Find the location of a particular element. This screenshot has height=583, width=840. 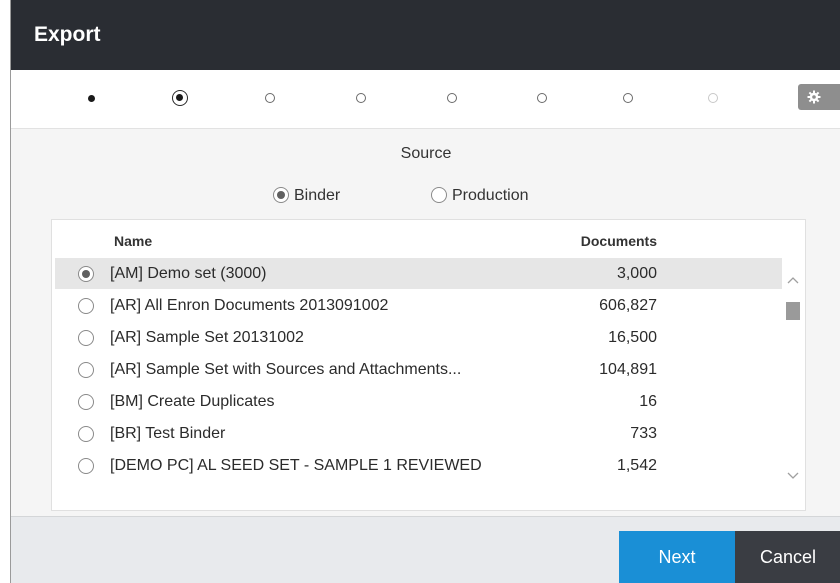

step-3-indicator is located at coordinates (270, 98).